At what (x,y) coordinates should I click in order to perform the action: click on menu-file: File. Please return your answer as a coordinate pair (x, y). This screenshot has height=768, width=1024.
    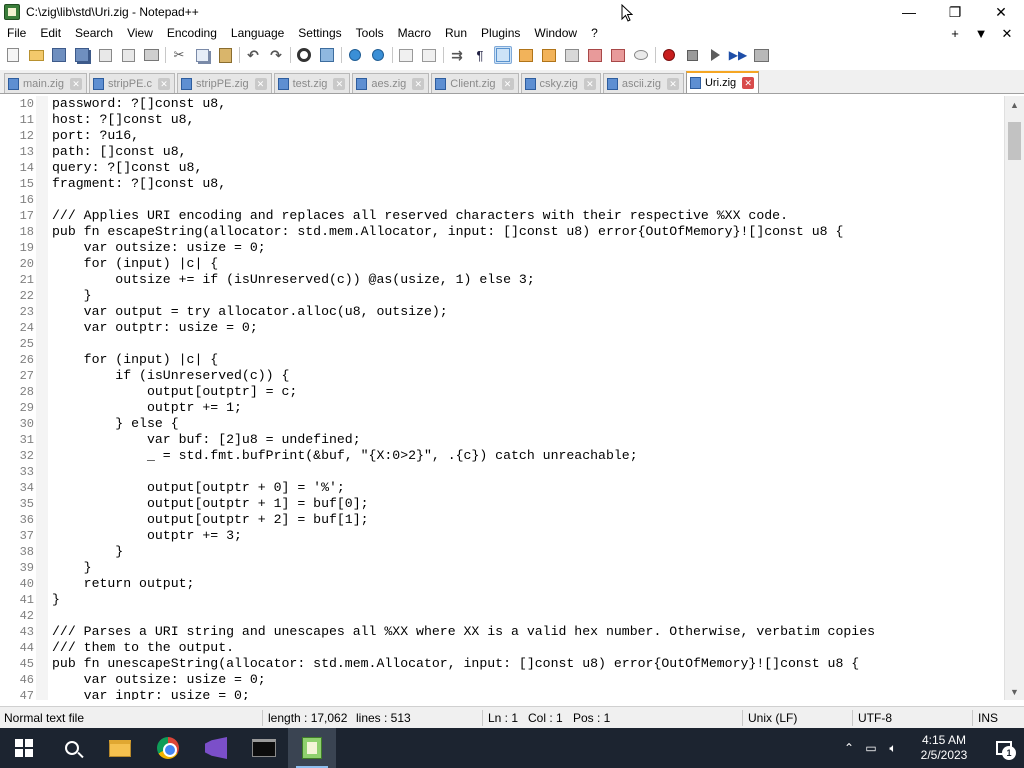
    Looking at the image, I should click on (16, 33).